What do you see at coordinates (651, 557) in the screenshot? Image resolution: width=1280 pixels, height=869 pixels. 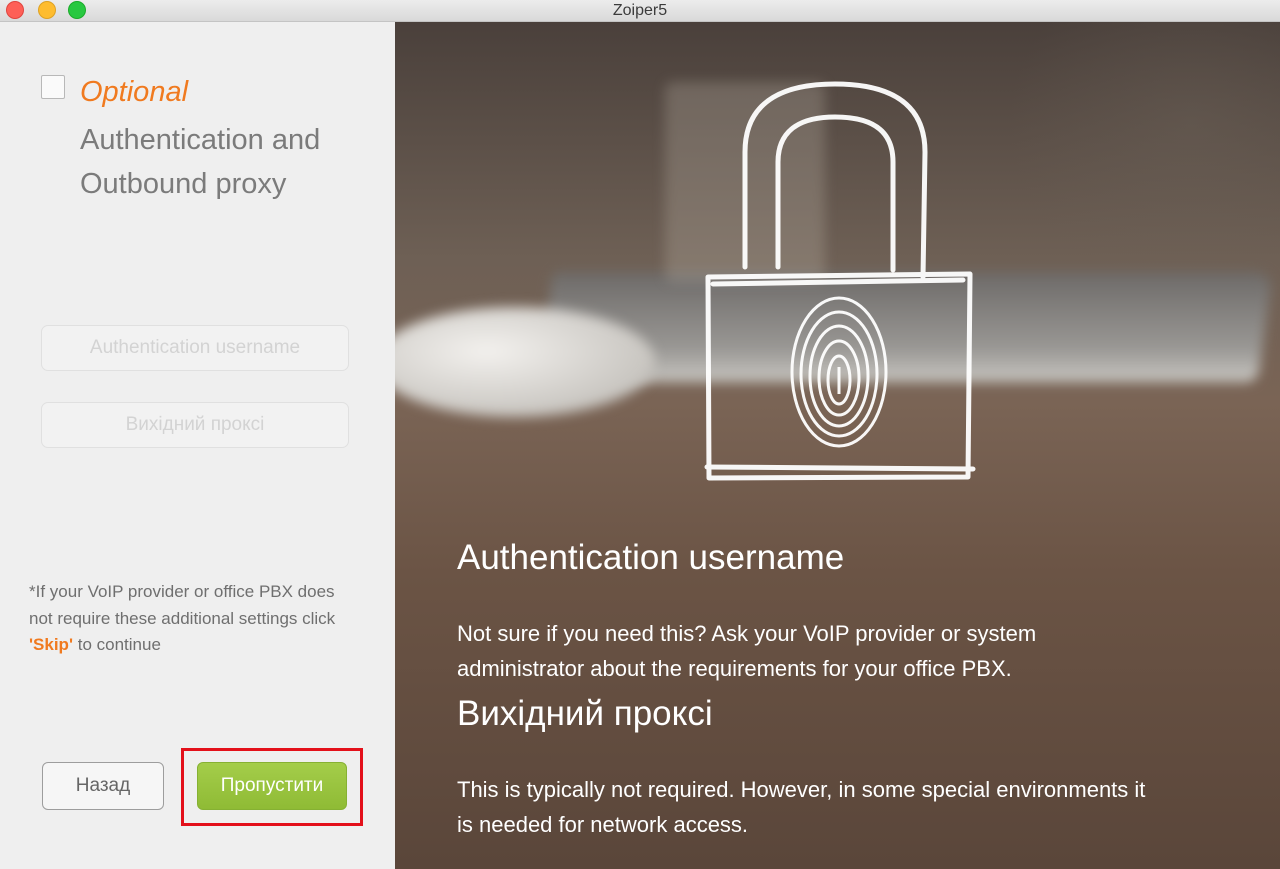 I see `auth-info-title: Authentication username` at bounding box center [651, 557].